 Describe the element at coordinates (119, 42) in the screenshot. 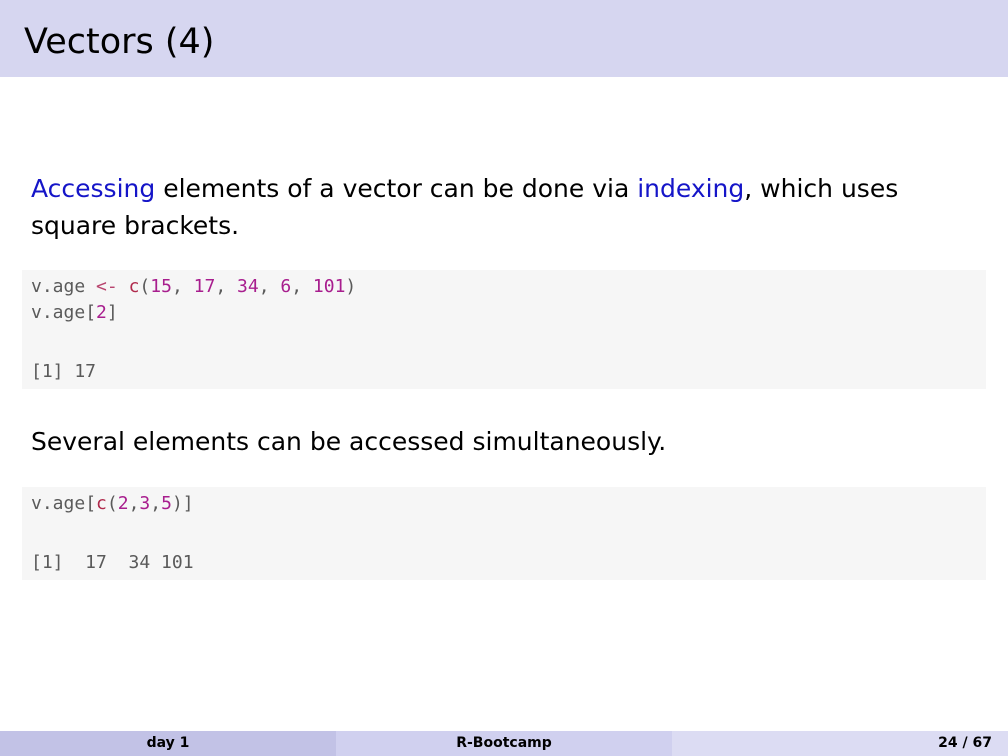

I see `slide-title: Vectors (4)` at that location.